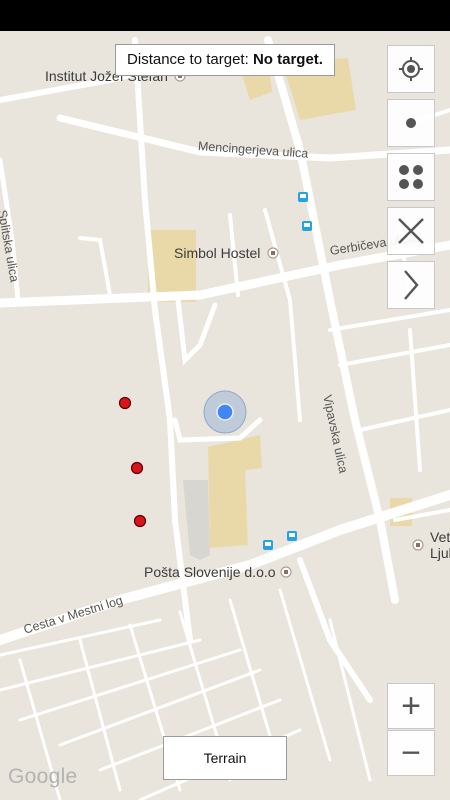 Image resolution: width=450 pixels, height=800 pixels. I want to click on place-label-vet-2: Ljub, so click(440, 553).